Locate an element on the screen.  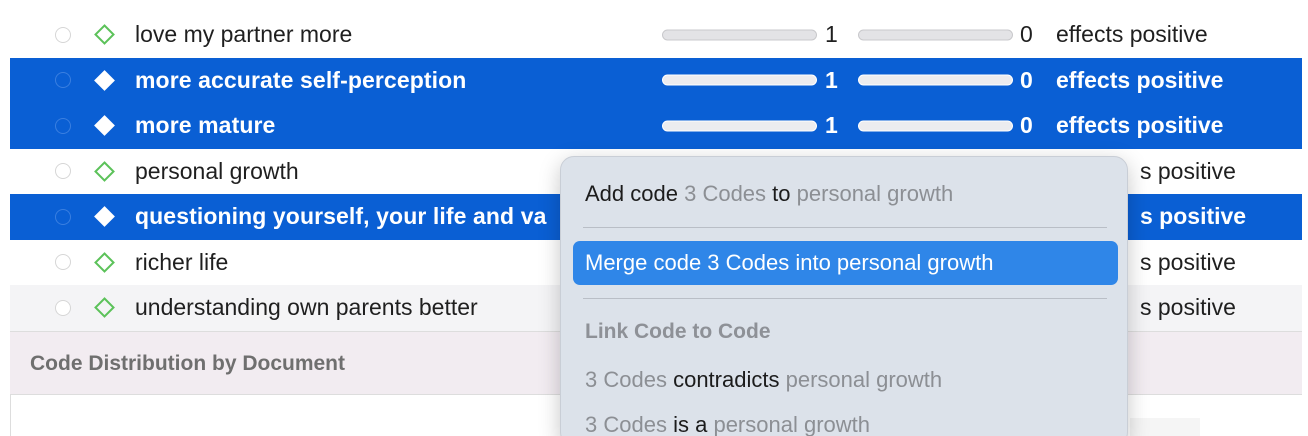
code-label: questioning yourself, your life and va is located at coordinates (341, 216).